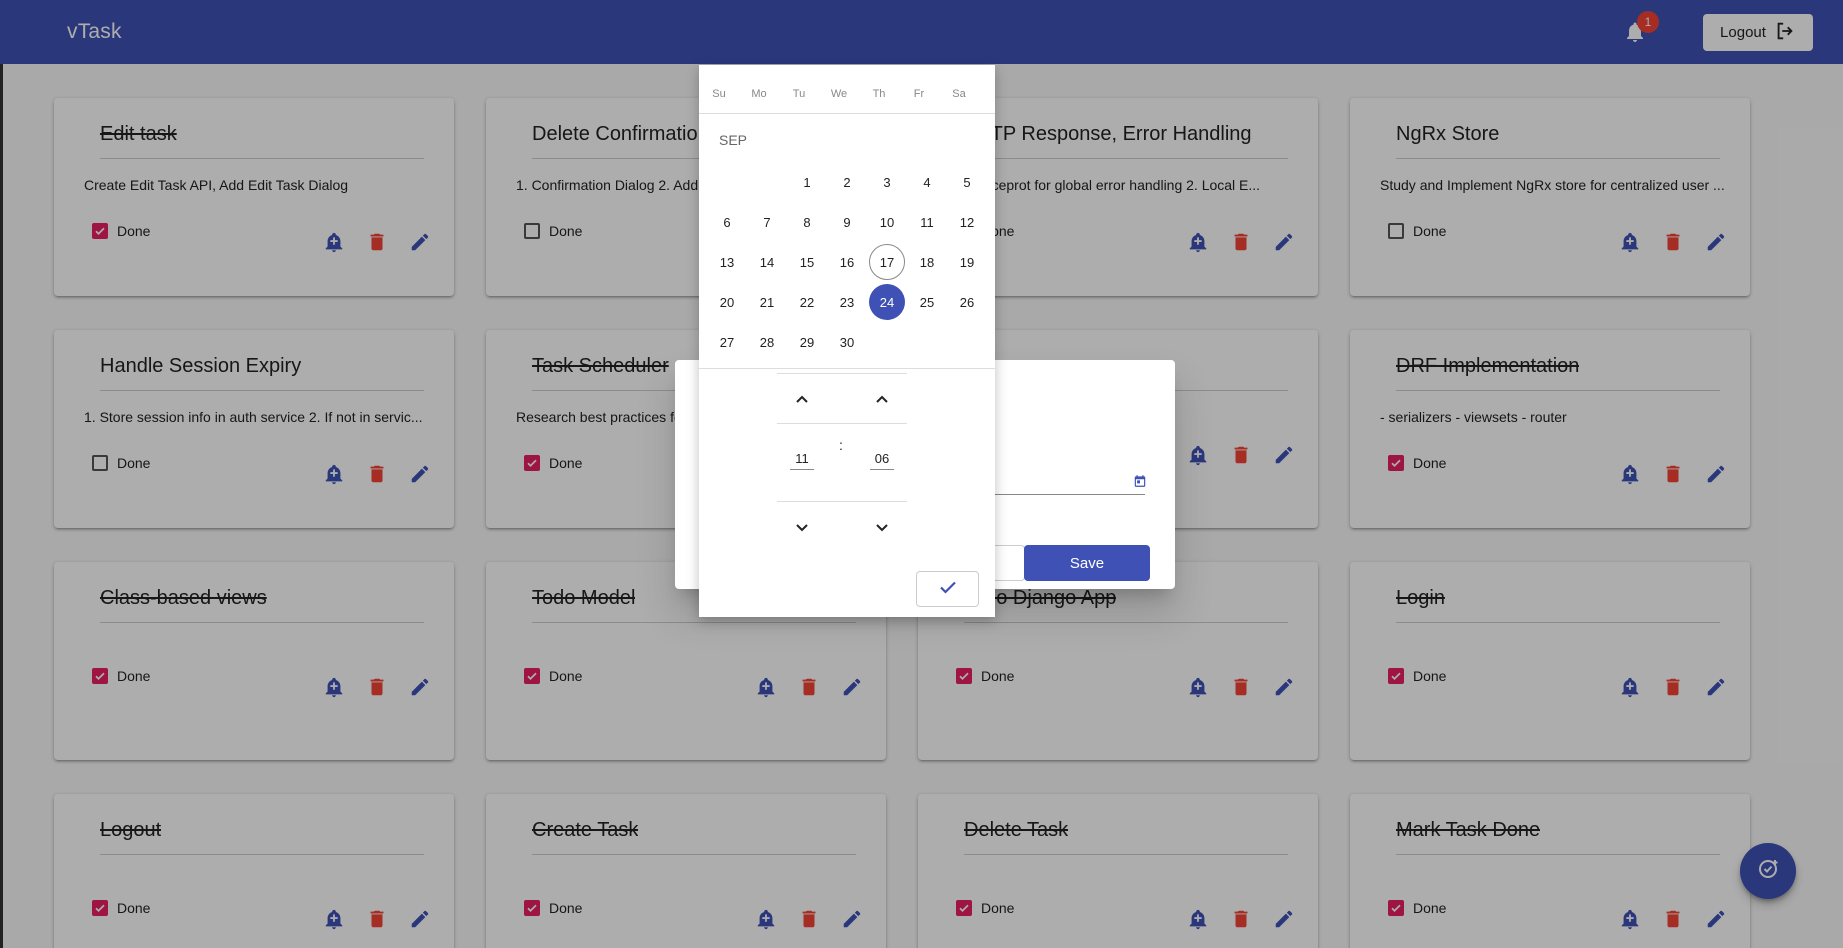 This screenshot has width=1843, height=948. What do you see at coordinates (767, 262) in the screenshot?
I see `calendar-day: 14` at bounding box center [767, 262].